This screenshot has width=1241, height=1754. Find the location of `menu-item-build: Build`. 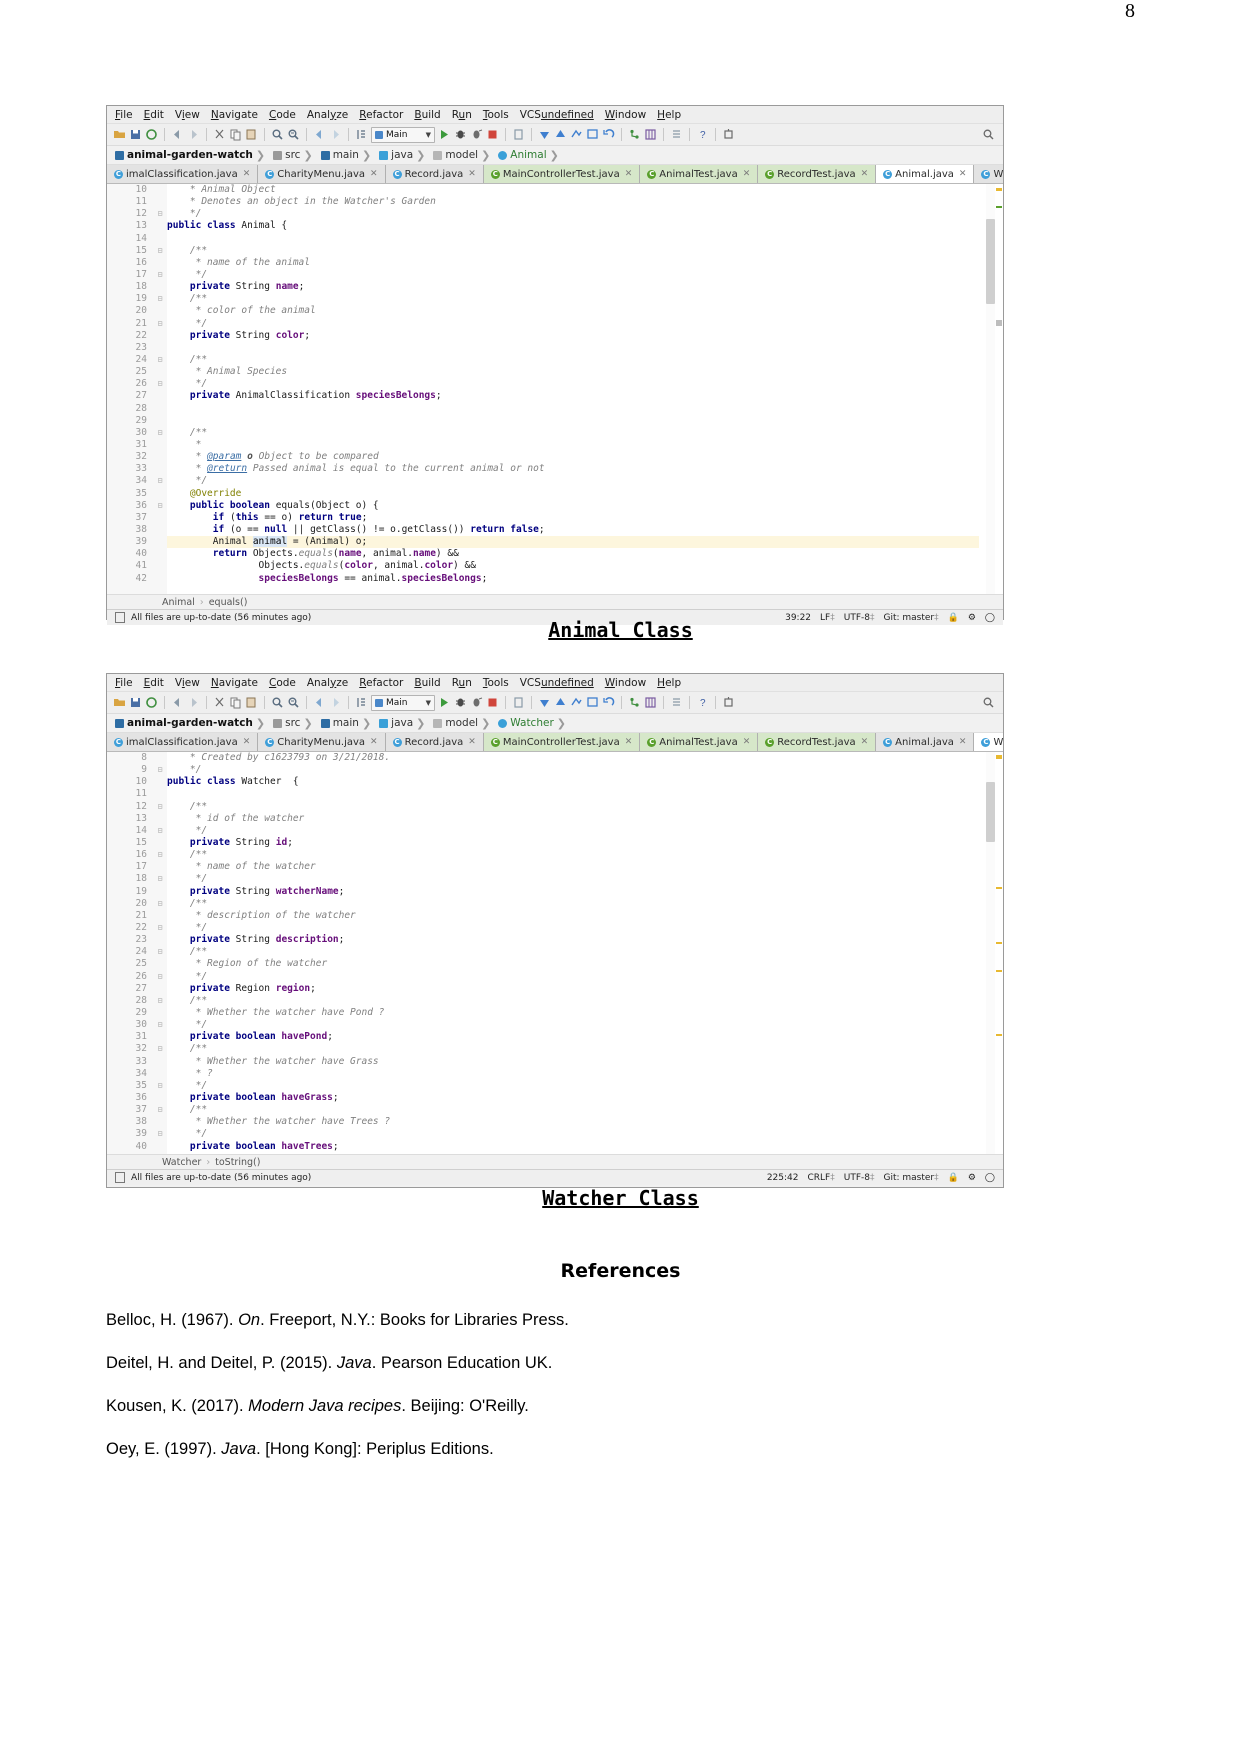

menu-item-build: Build is located at coordinates (427, 115).